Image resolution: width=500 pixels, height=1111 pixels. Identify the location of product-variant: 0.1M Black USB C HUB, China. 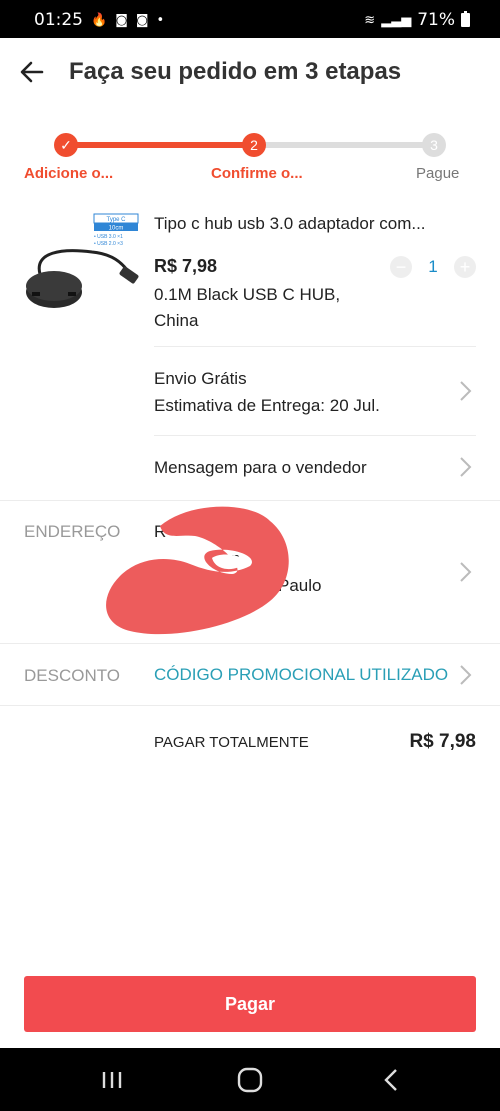
(247, 308).